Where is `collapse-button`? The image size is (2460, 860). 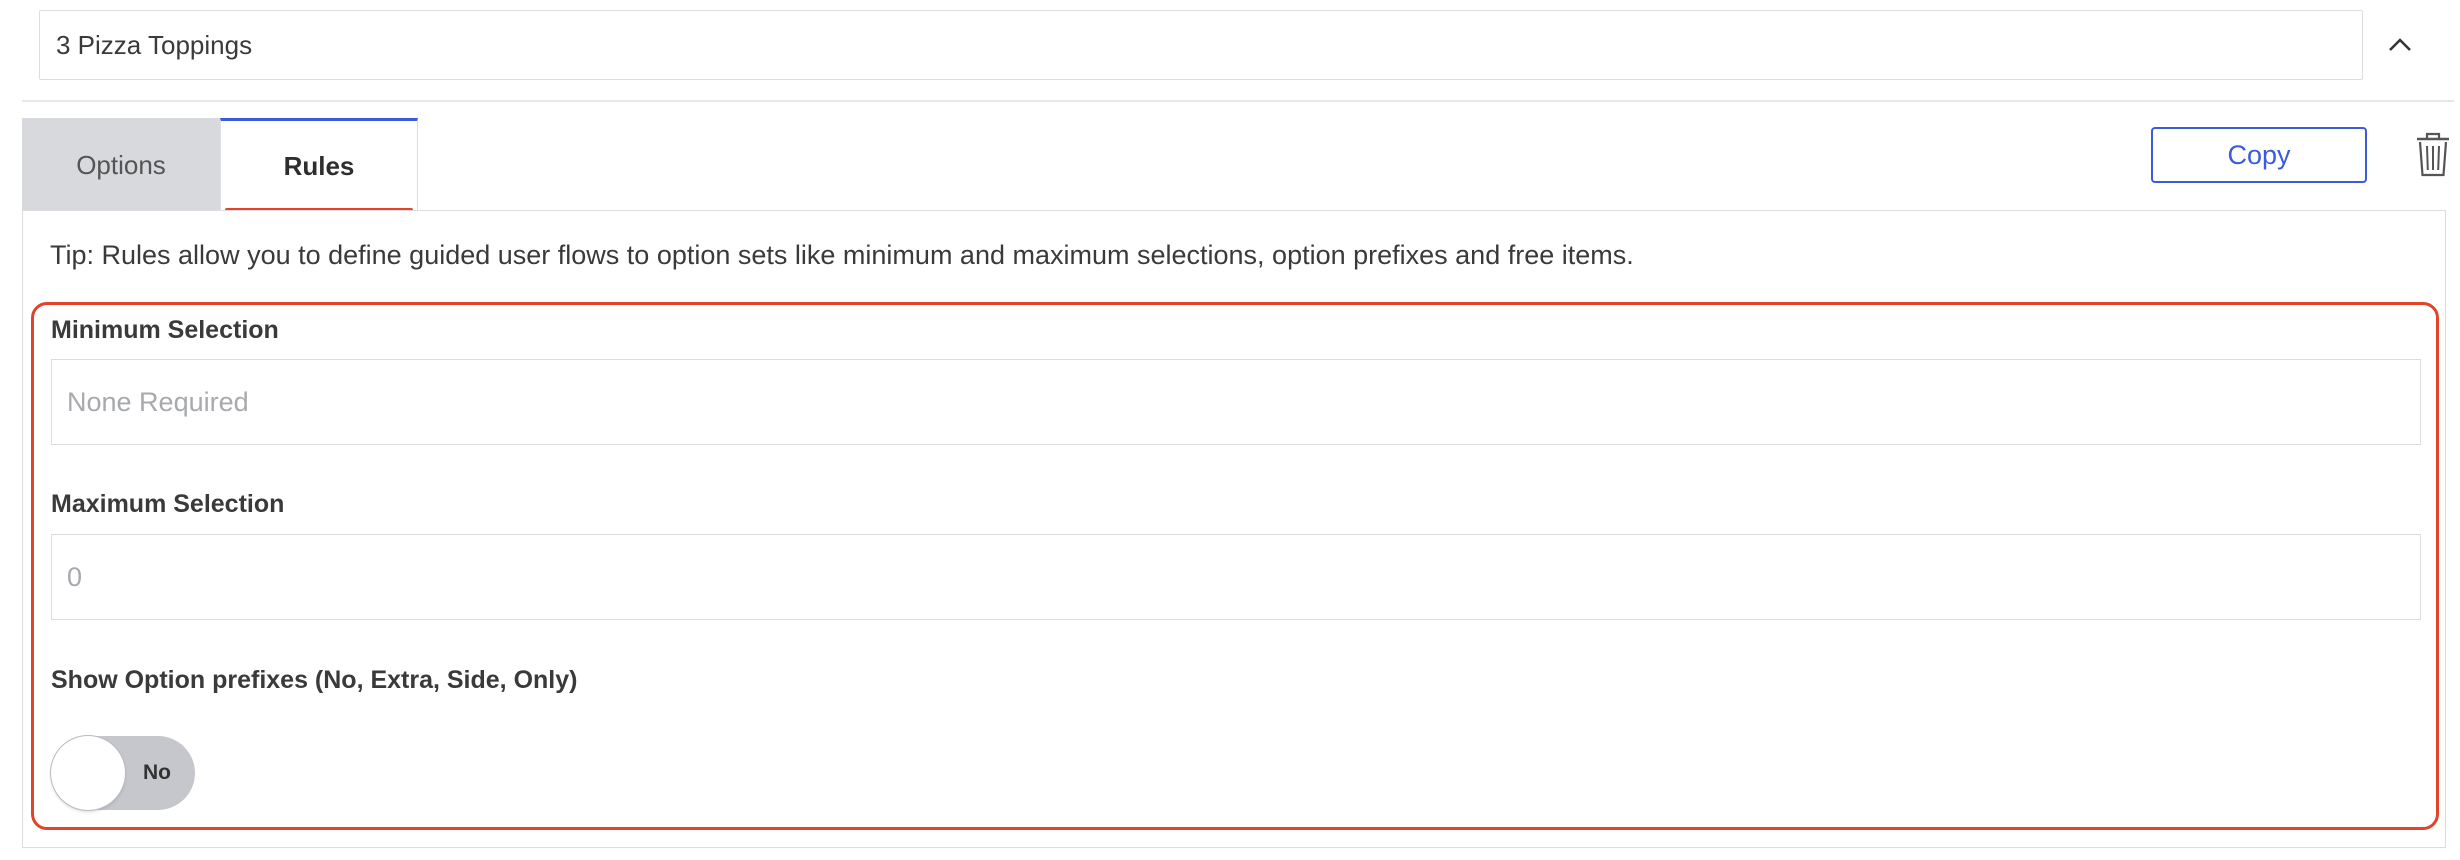 collapse-button is located at coordinates (2400, 45).